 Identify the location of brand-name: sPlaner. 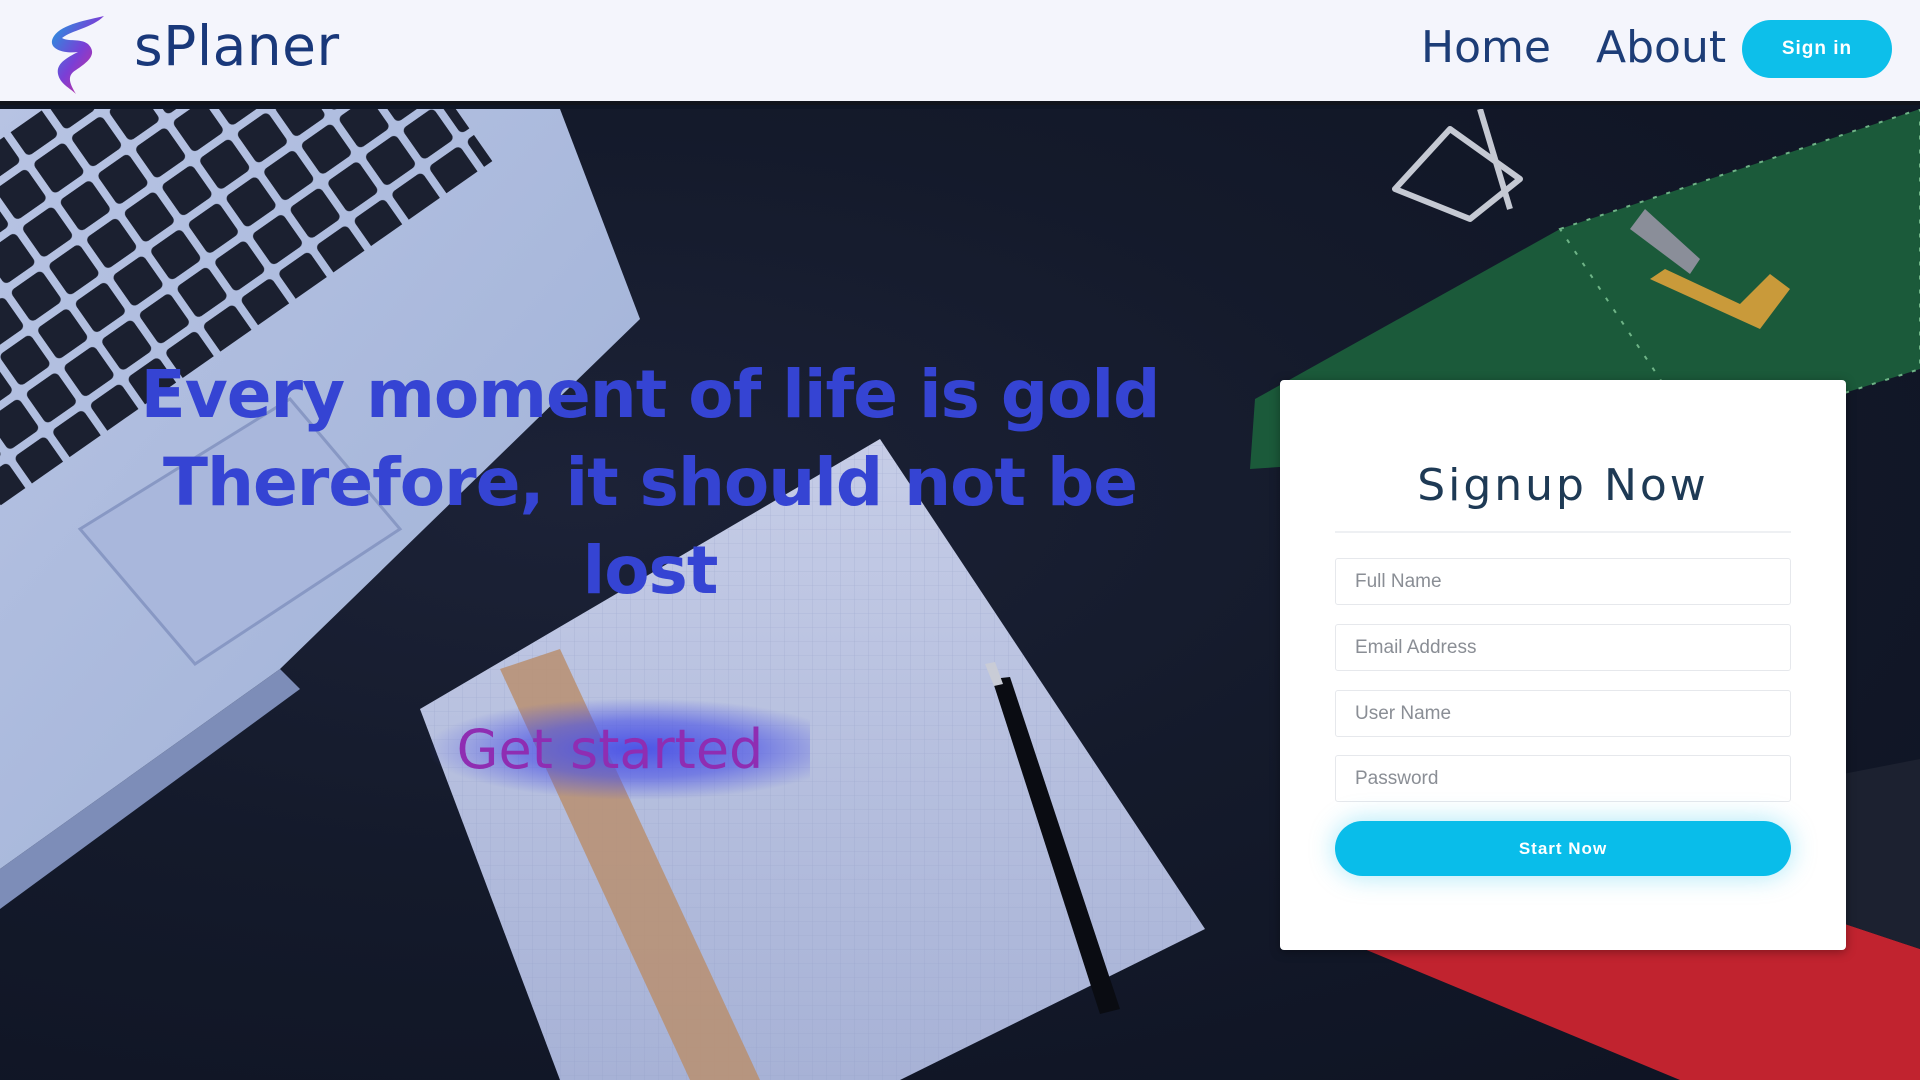
(237, 46).